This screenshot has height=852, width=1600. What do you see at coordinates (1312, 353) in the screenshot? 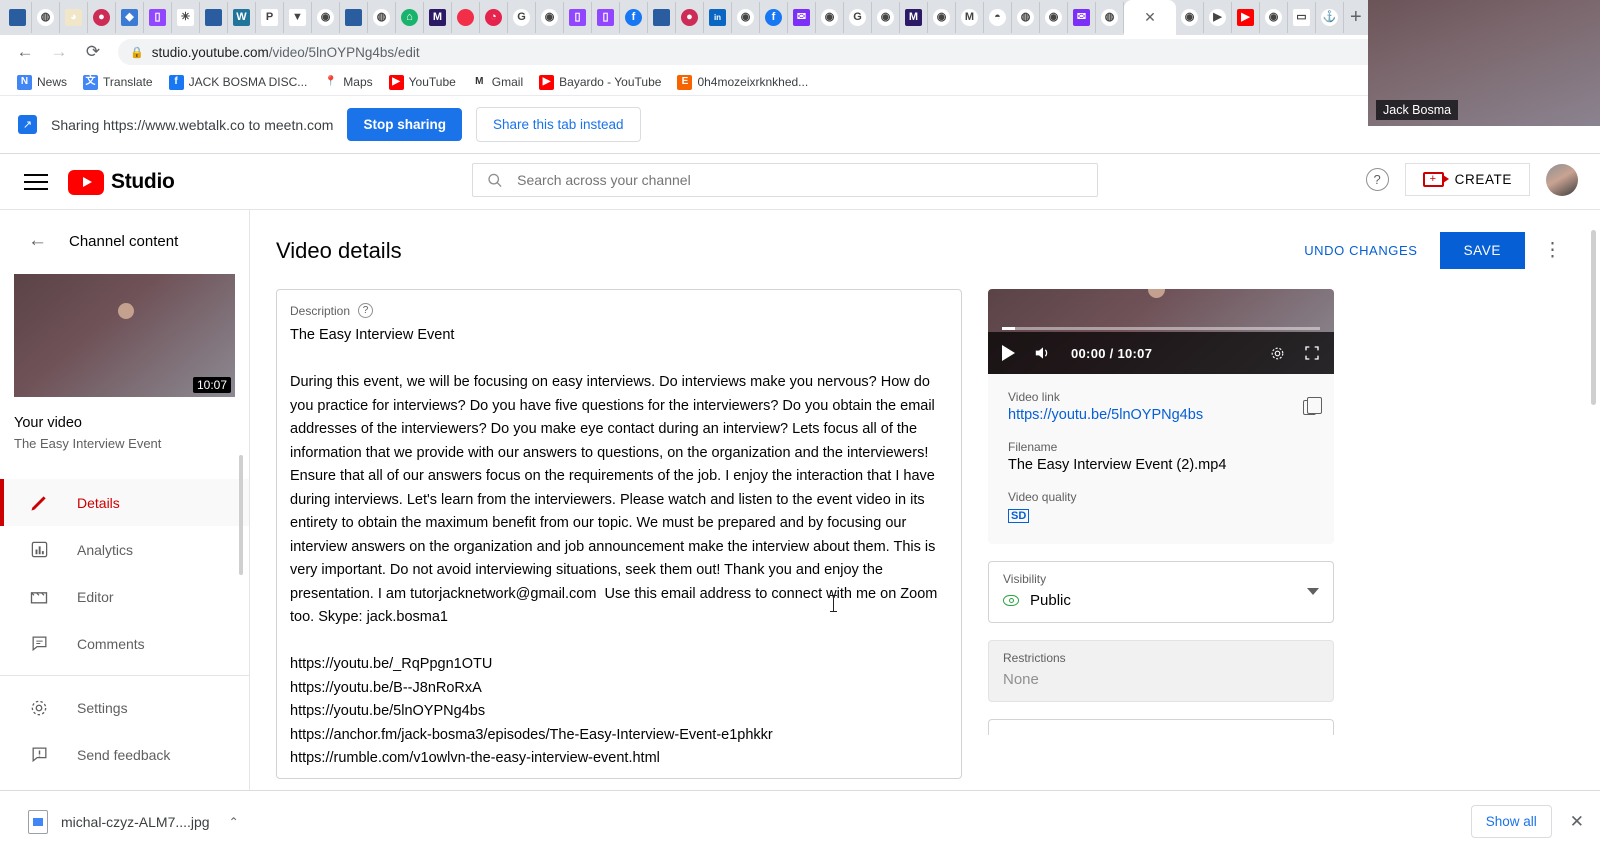
I see `fullscreen-icon` at bounding box center [1312, 353].